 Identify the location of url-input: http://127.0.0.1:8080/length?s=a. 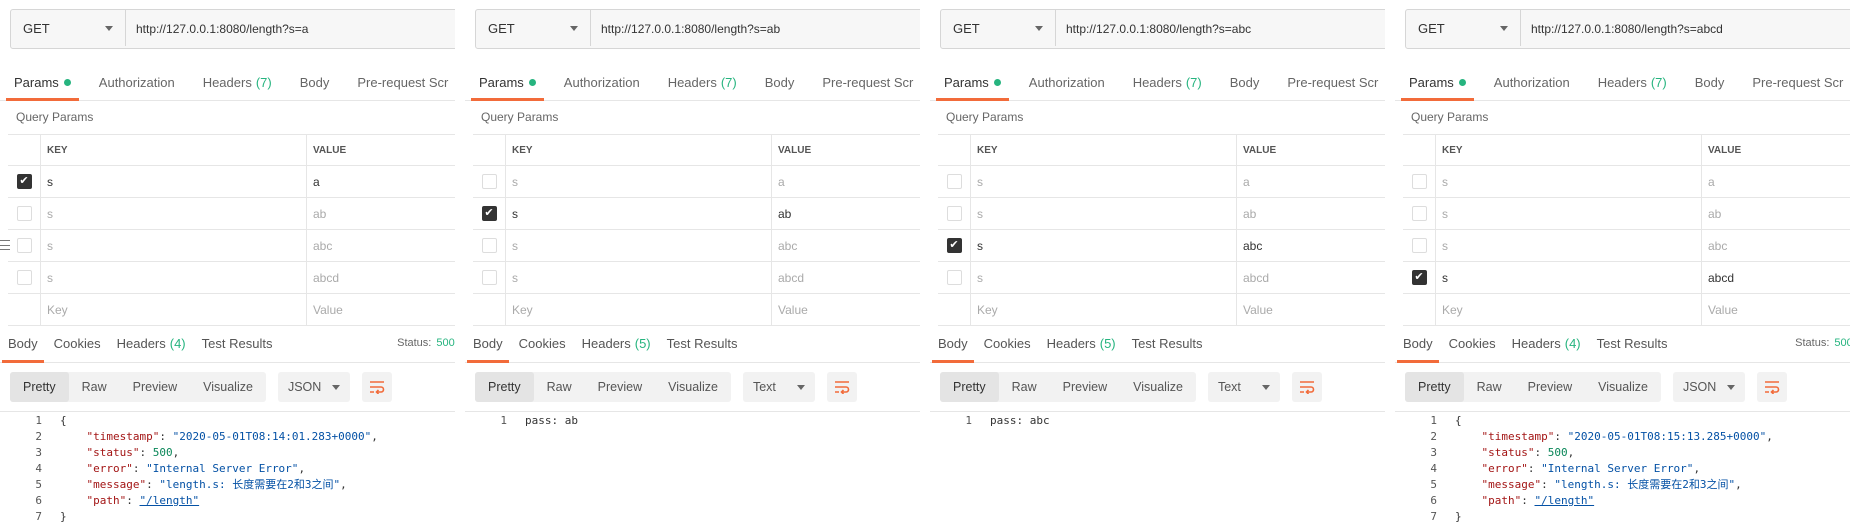
(290, 29).